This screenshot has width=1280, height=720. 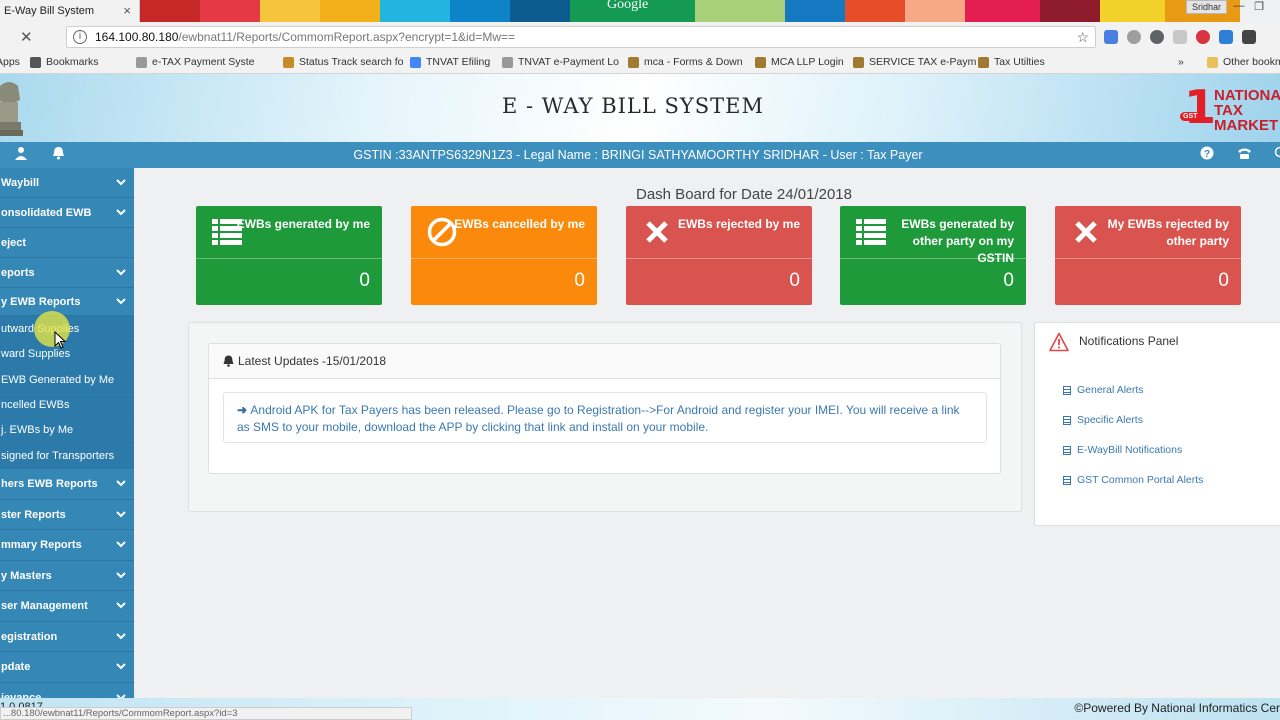 I want to click on bookmark-item: Tax Utilties, so click(x=1011, y=62).